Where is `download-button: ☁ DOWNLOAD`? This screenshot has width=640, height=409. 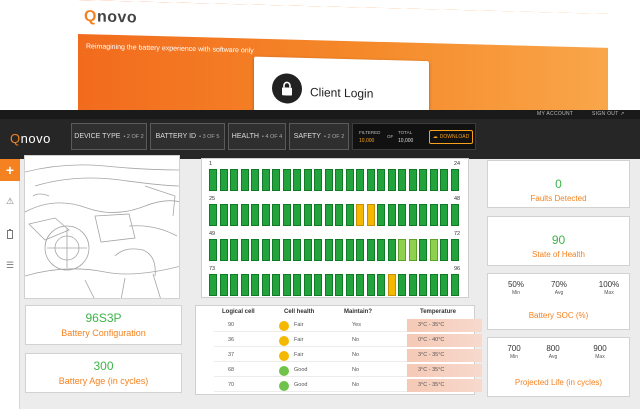 download-button: ☁ DOWNLOAD is located at coordinates (451, 137).